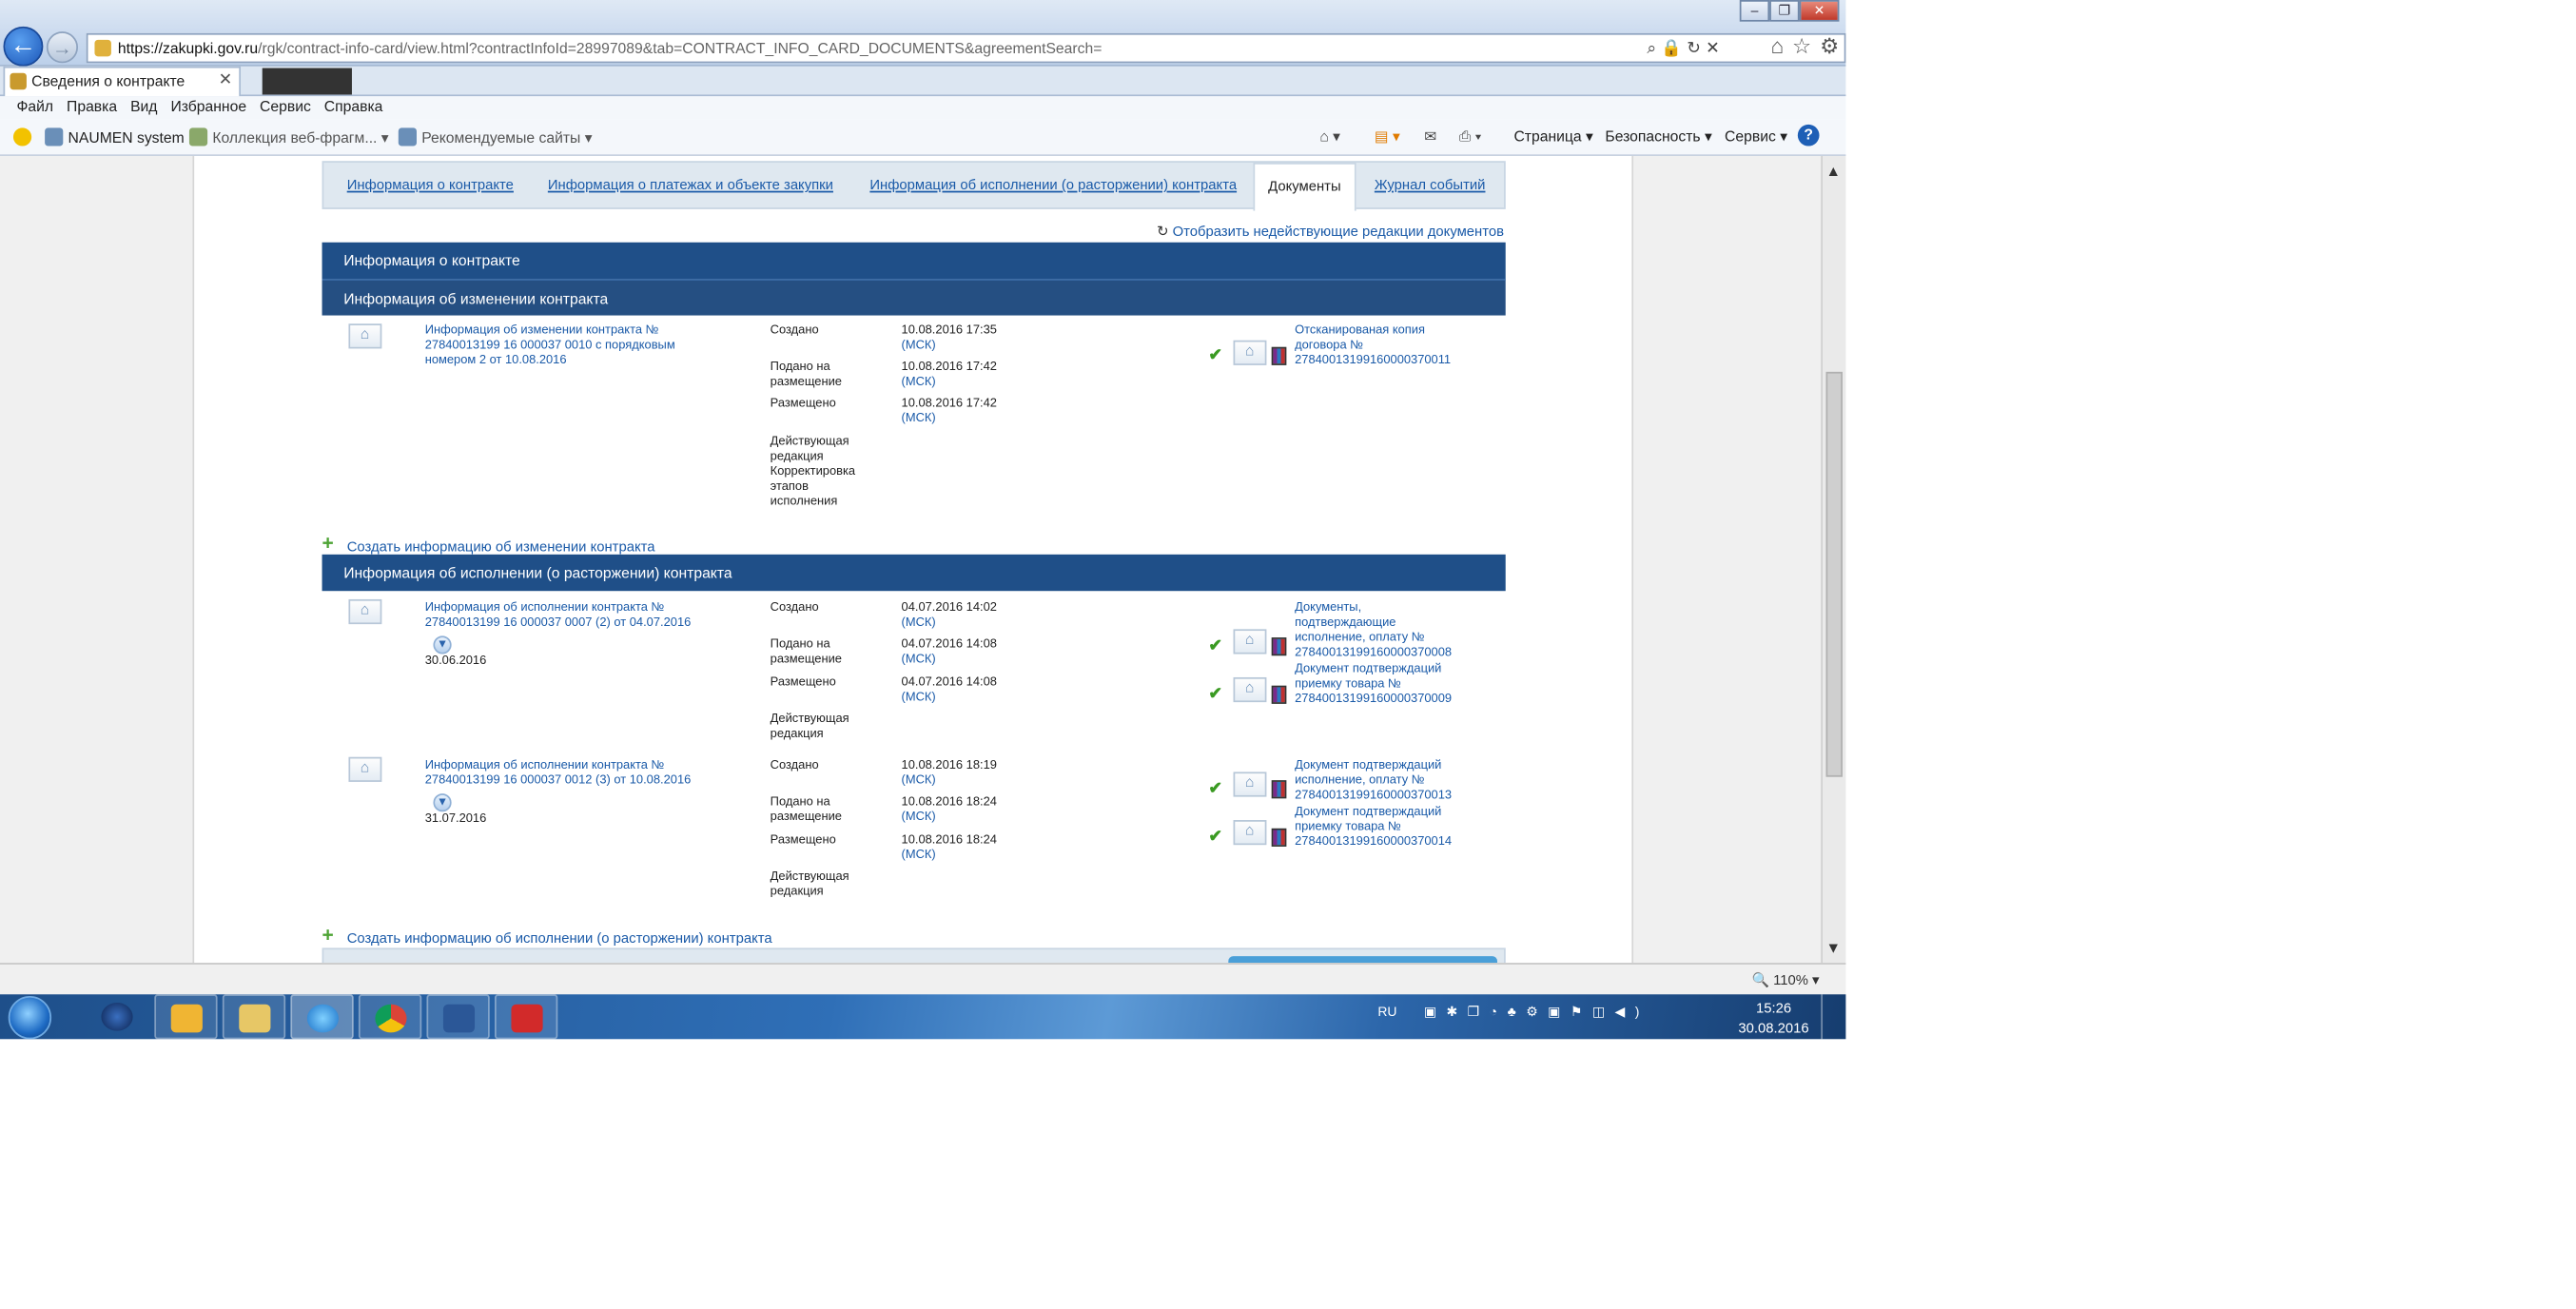 Image resolution: width=2576 pixels, height=1309 pixels. Describe the element at coordinates (1654, 49) in the screenshot. I see `search-icon: ⌕` at that location.